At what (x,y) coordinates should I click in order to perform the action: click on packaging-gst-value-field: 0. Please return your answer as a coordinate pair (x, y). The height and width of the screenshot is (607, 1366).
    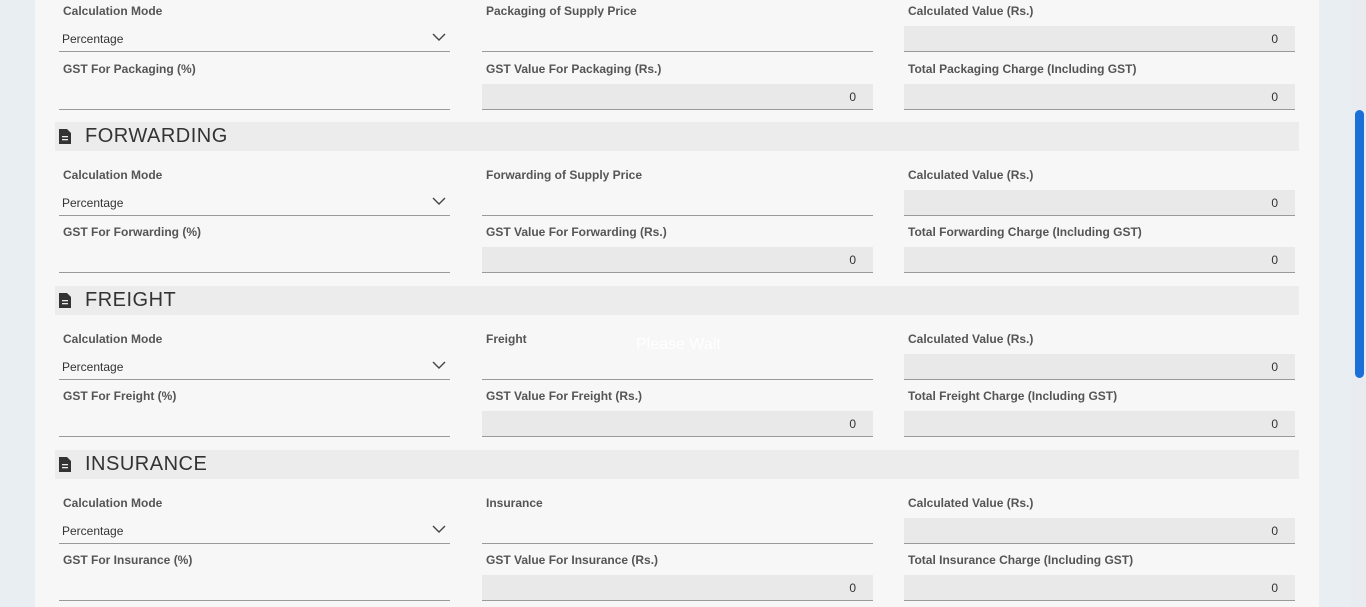
    Looking at the image, I should click on (677, 97).